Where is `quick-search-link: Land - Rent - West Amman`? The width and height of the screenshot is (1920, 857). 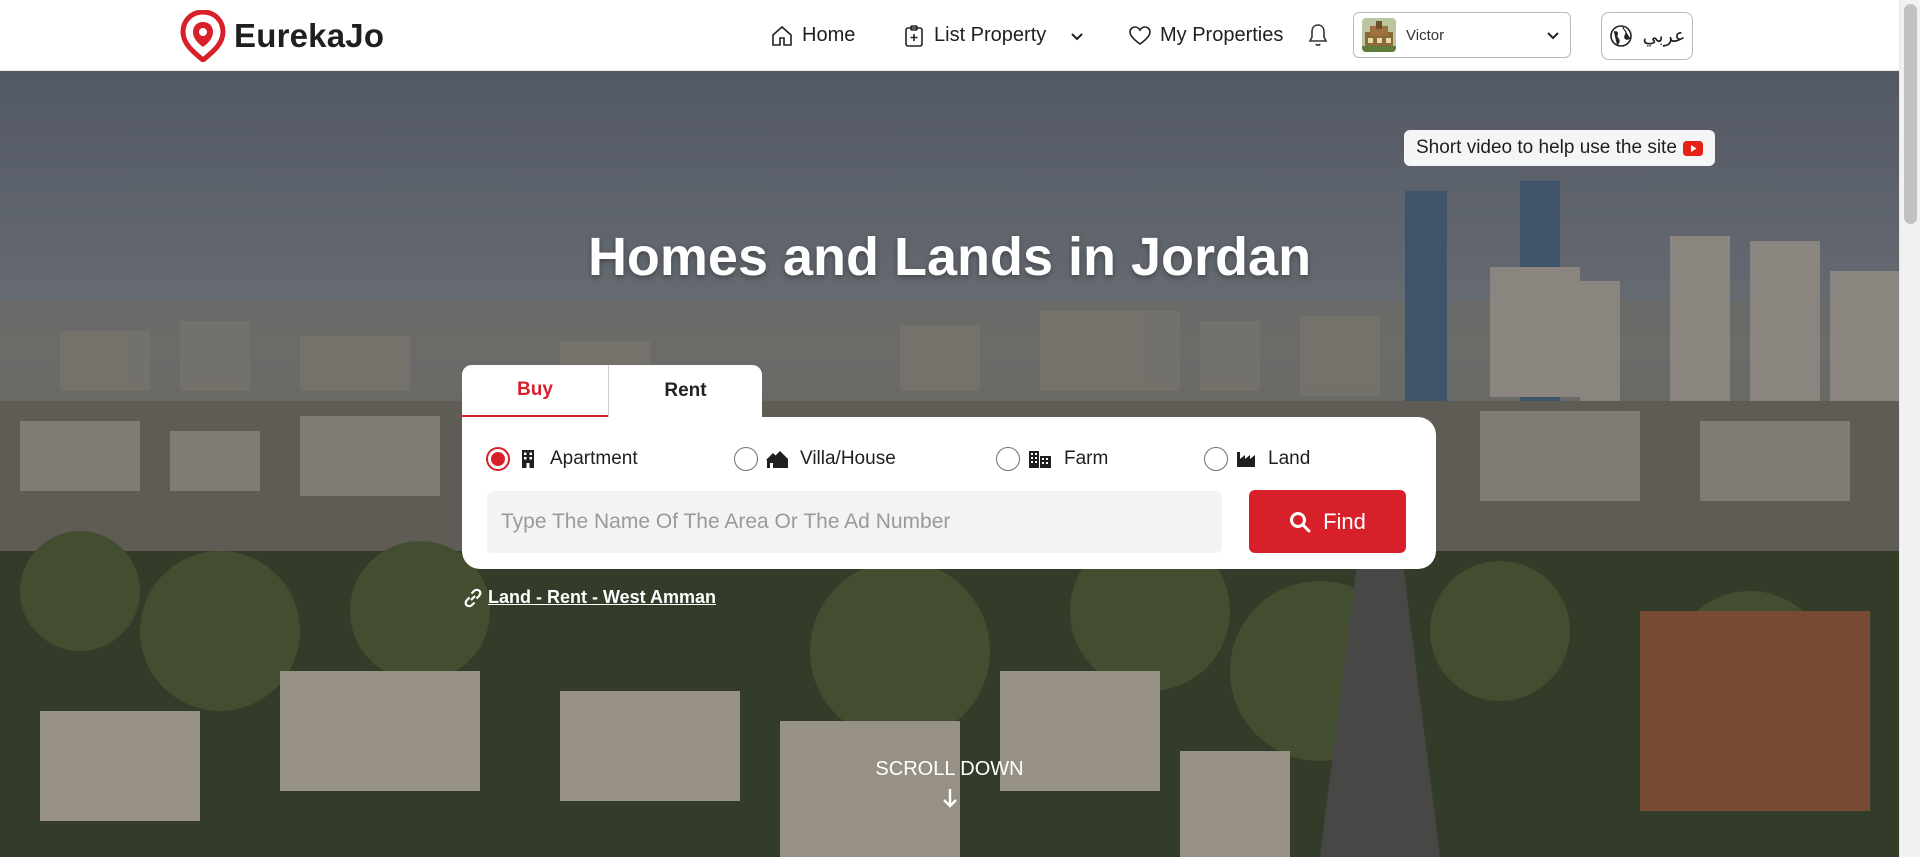
quick-search-link: Land - Rent - West Amman is located at coordinates (589, 597).